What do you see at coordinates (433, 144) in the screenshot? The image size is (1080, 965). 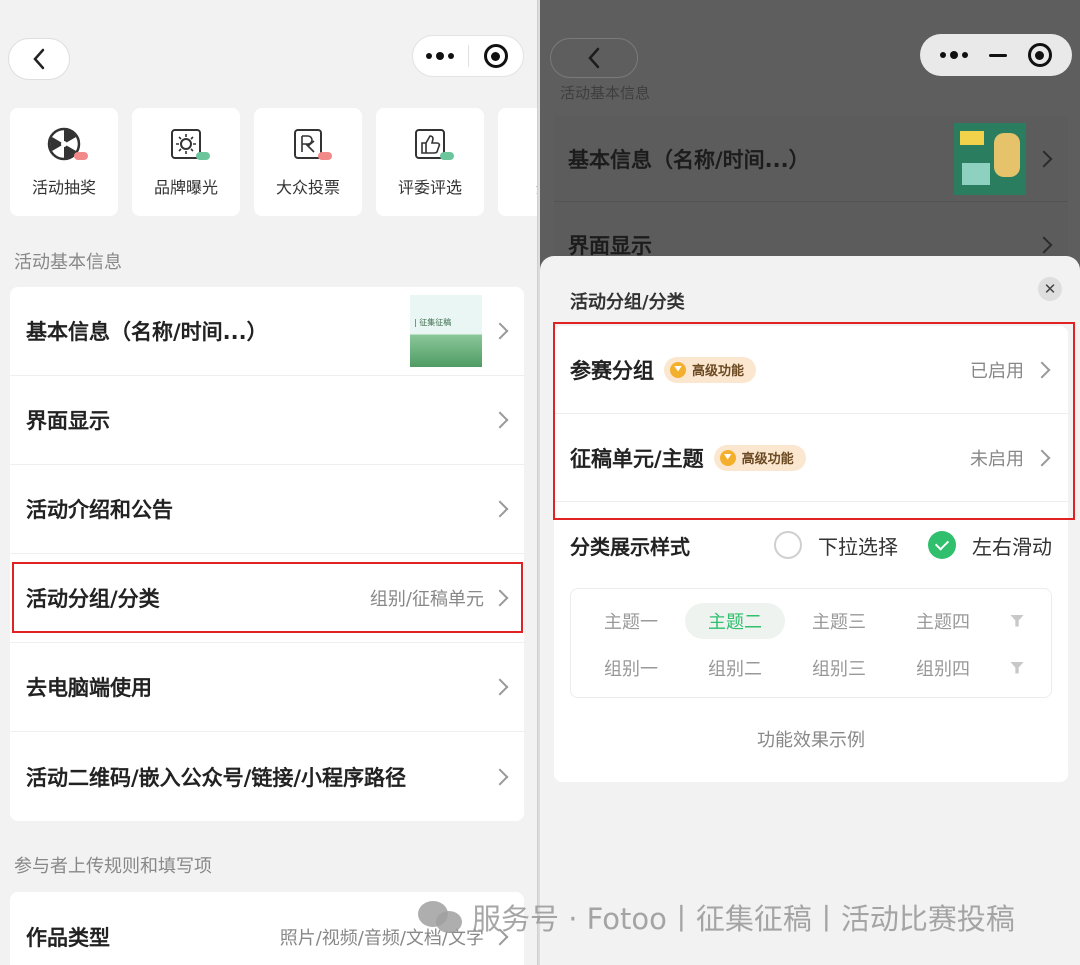 I see `thumbs-up-icon` at bounding box center [433, 144].